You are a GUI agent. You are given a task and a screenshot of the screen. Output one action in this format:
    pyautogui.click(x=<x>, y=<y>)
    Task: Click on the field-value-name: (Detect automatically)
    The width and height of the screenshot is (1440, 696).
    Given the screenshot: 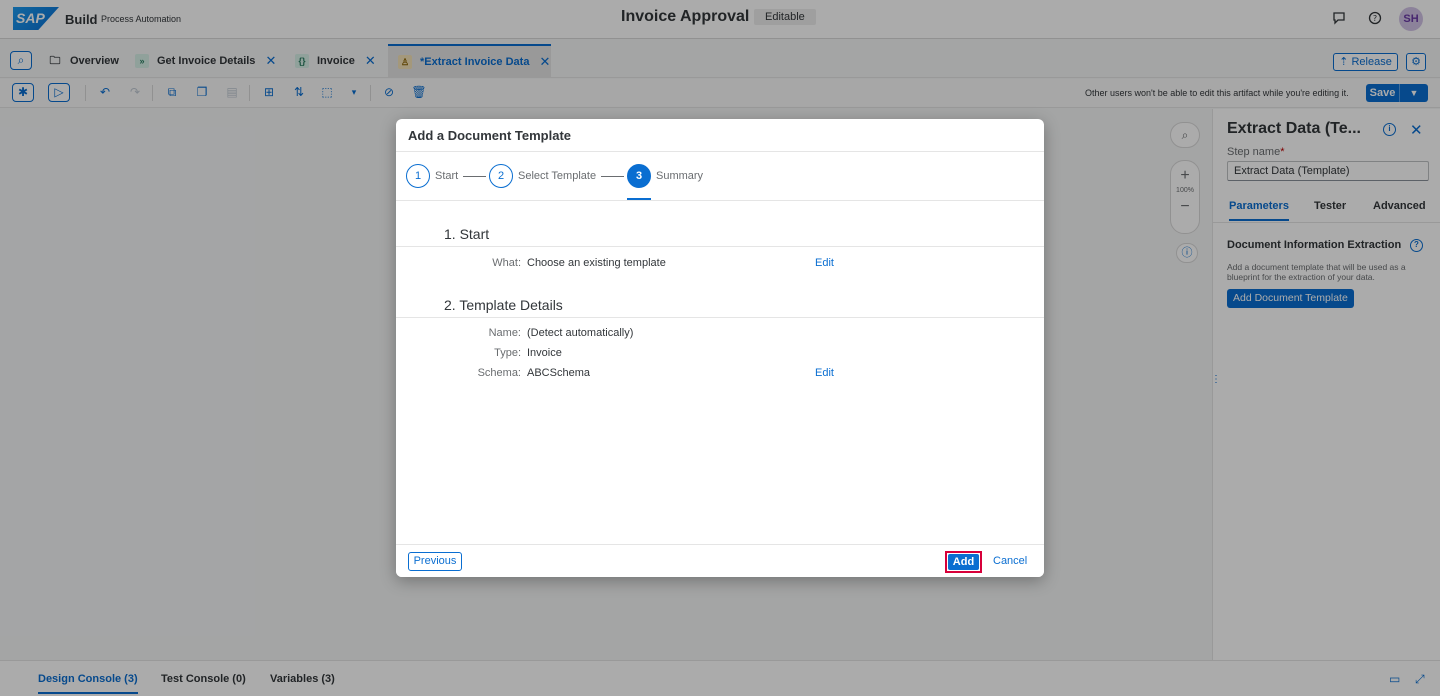 What is the action you would take?
    pyautogui.click(x=580, y=333)
    